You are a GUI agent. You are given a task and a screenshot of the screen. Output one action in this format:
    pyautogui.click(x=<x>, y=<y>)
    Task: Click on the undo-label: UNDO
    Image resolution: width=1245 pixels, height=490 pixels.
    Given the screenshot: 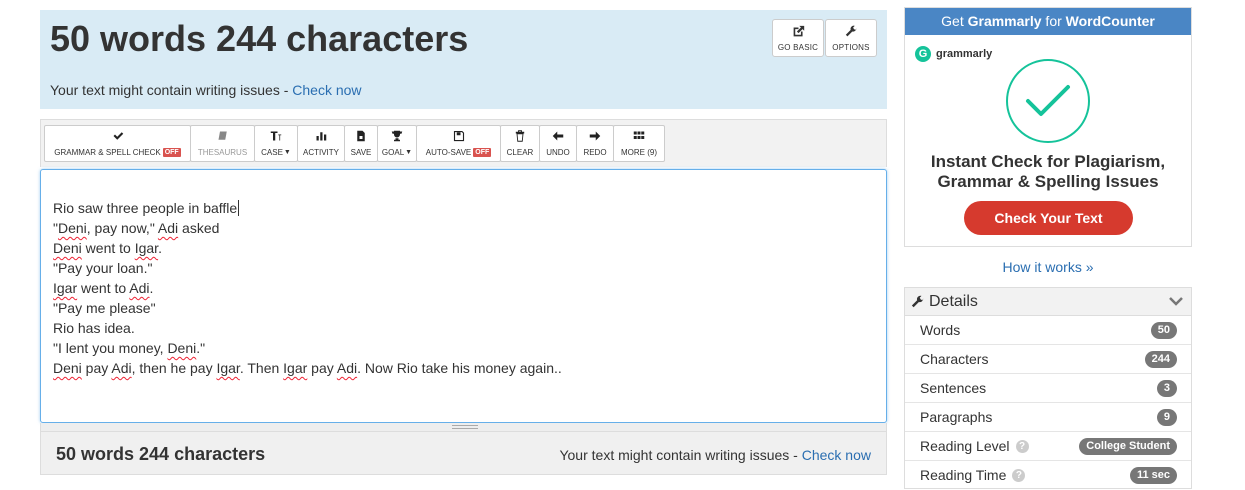 What is the action you would take?
    pyautogui.click(x=558, y=152)
    